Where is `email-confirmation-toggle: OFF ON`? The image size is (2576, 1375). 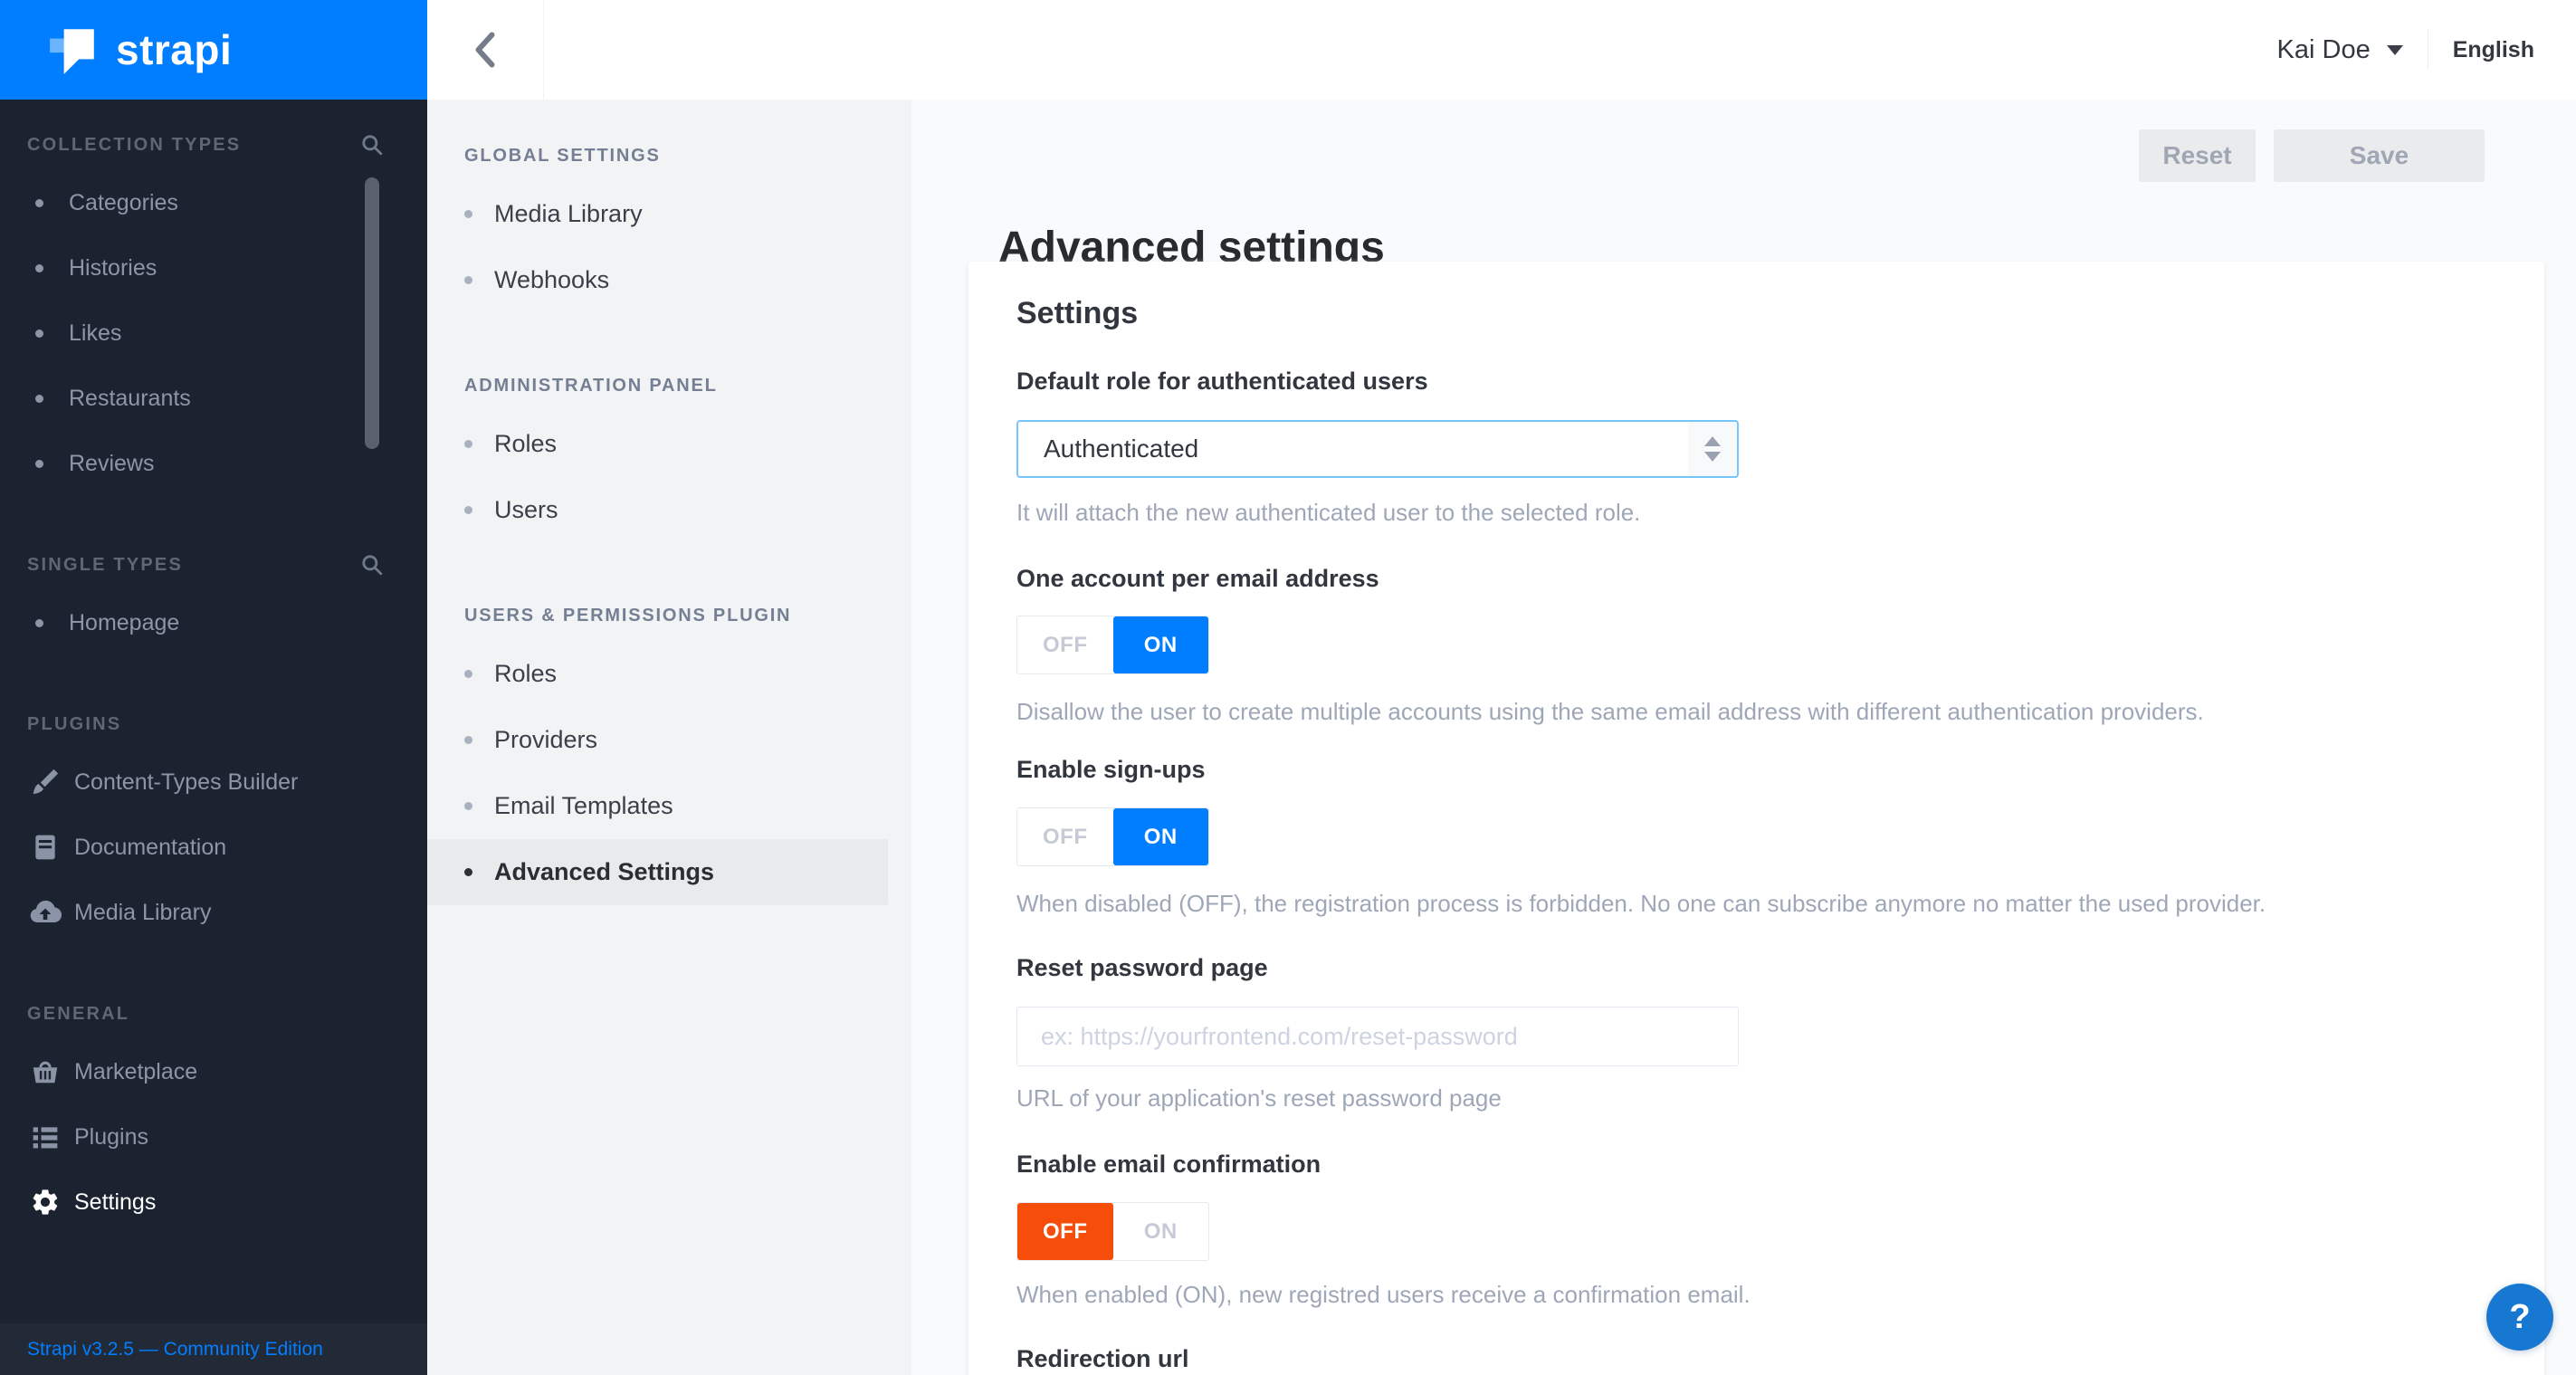
email-confirmation-toggle: OFF ON is located at coordinates (1112, 1231).